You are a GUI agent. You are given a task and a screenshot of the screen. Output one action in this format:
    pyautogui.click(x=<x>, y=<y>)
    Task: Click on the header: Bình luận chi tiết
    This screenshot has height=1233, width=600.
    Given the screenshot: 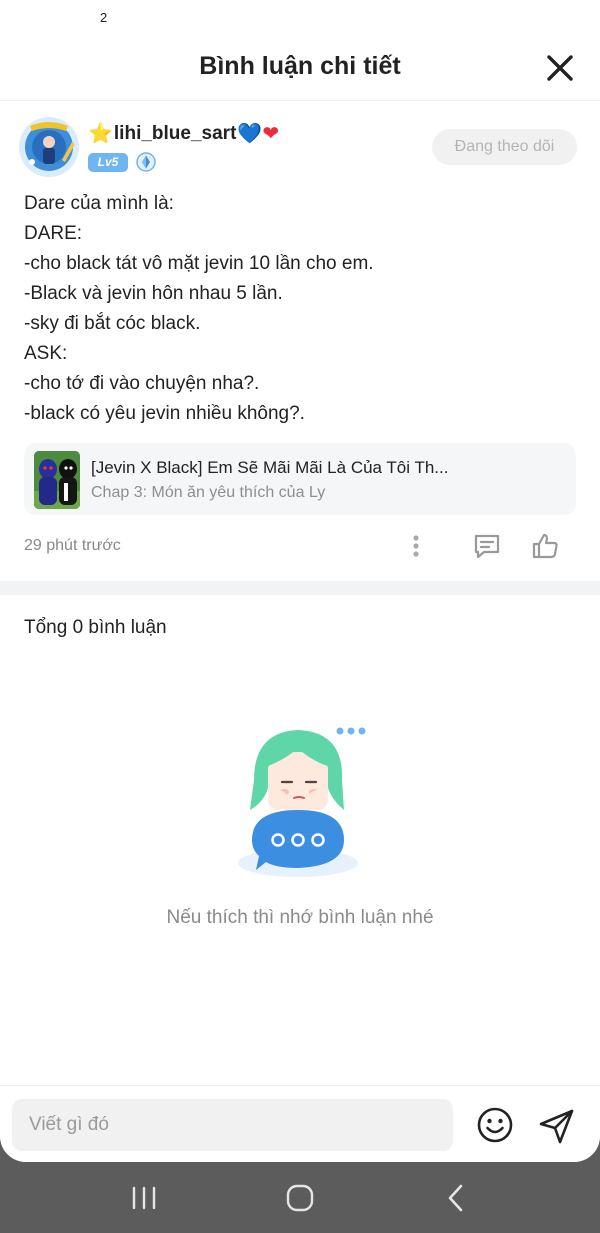 What is the action you would take?
    pyautogui.click(x=300, y=68)
    